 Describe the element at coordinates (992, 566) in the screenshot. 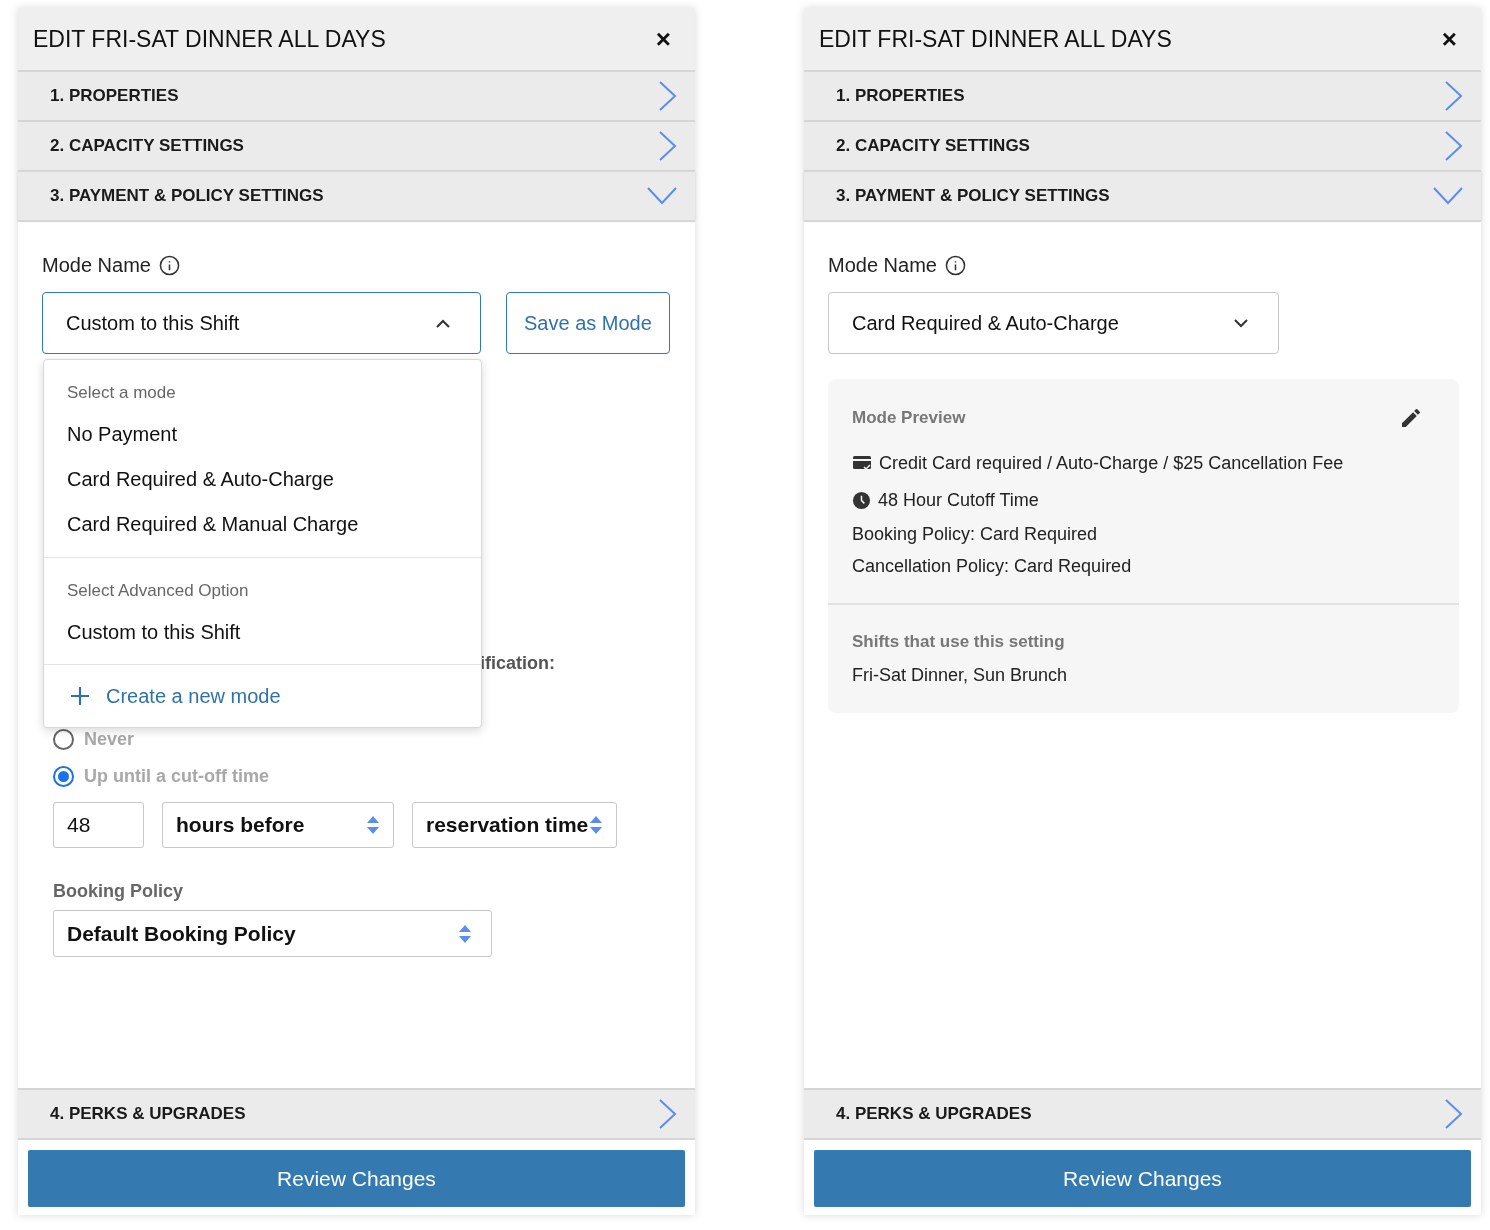

I see `preview-line: Cancellation Policy: Card Required` at that location.